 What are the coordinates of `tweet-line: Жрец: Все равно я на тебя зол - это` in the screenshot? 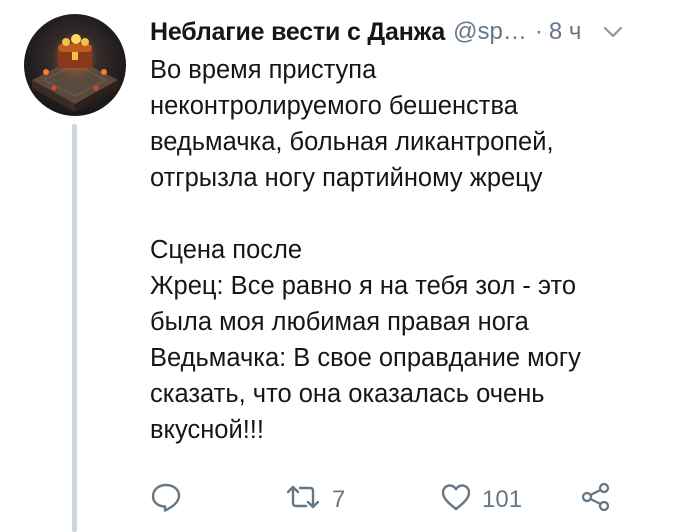 It's located at (363, 286).